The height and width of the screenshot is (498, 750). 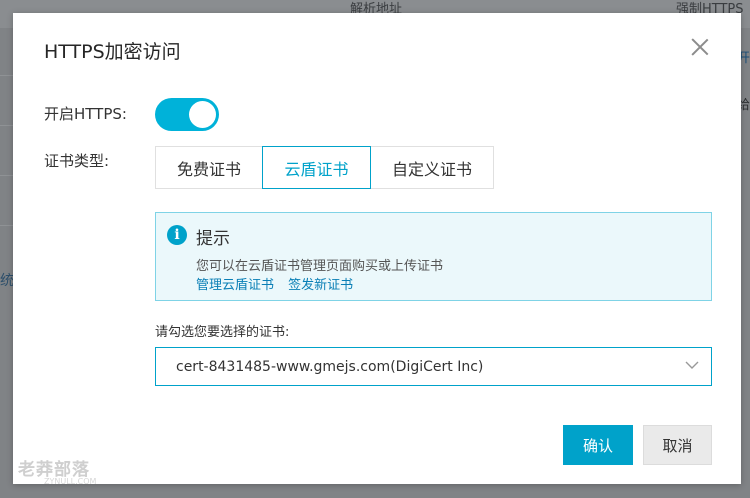 I want to click on https-label: 开启HTTPS:, so click(x=85, y=114).